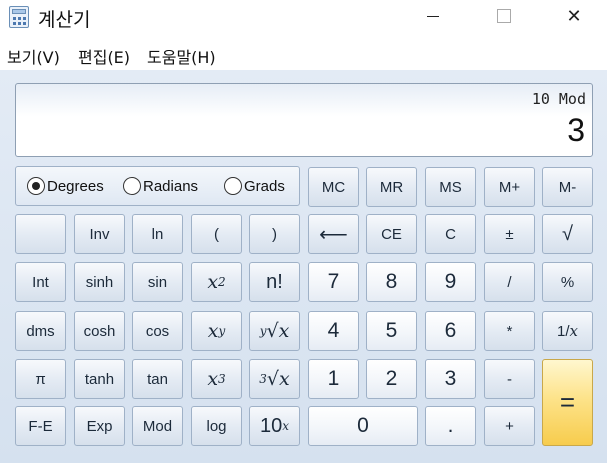  What do you see at coordinates (40, 426) in the screenshot?
I see `fe-button: F-E` at bounding box center [40, 426].